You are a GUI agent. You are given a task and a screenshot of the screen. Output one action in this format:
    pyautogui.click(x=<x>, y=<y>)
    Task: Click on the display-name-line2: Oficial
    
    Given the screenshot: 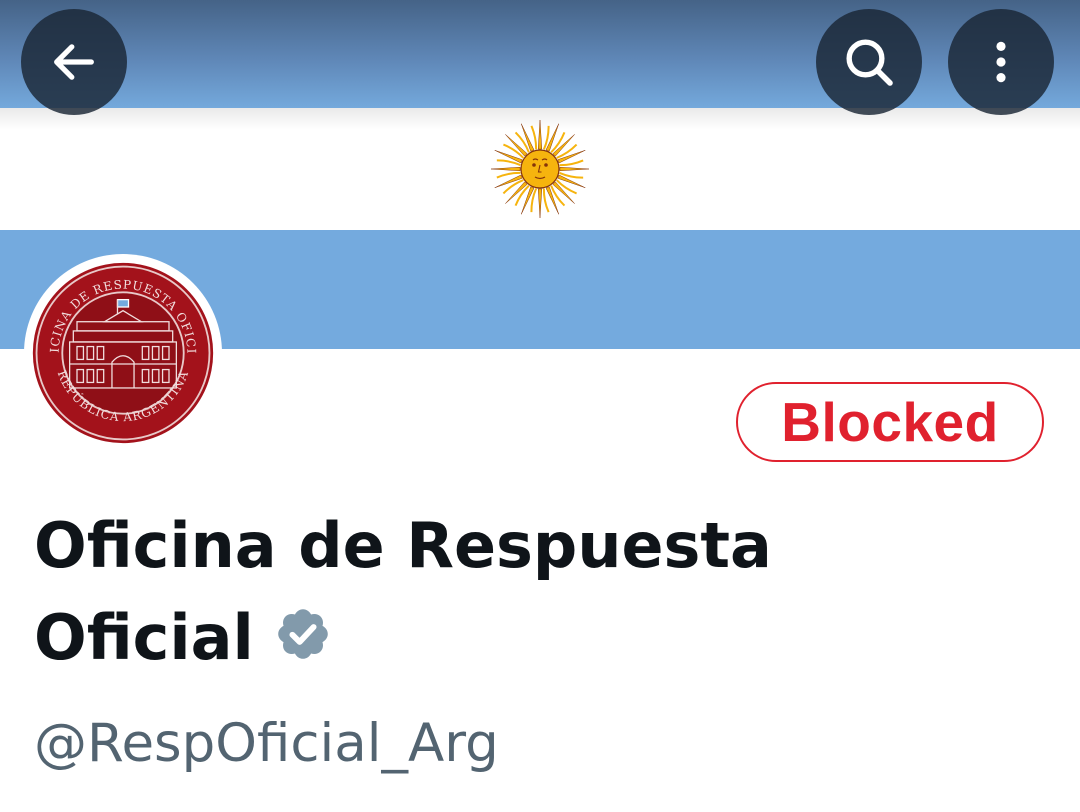 What is the action you would take?
    pyautogui.click(x=144, y=637)
    